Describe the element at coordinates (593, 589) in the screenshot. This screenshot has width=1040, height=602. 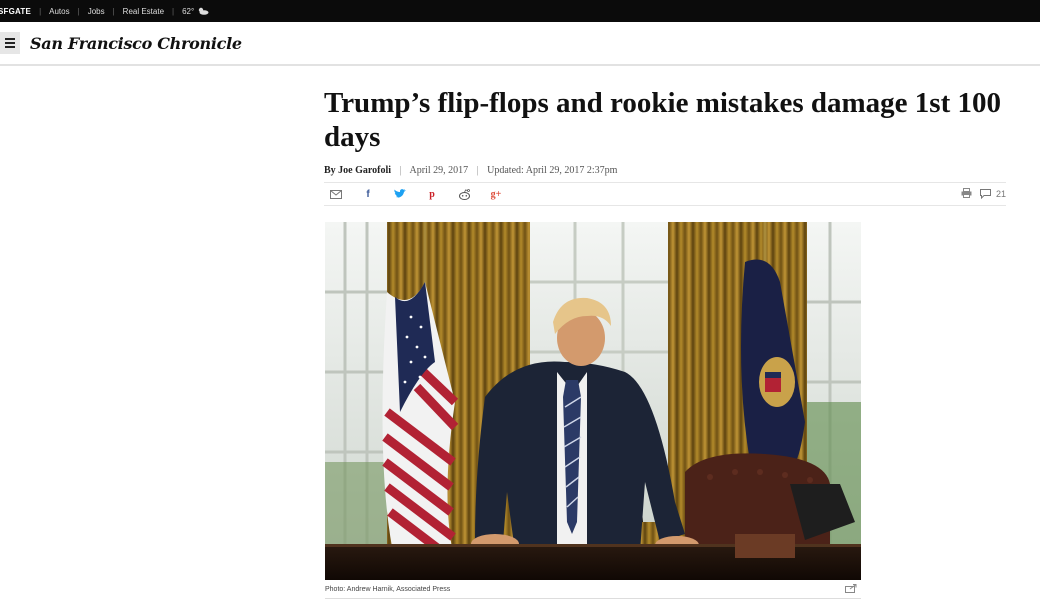
I see `photo-caption-bar: Photo: Andrew Harnik, Associated Press` at that location.